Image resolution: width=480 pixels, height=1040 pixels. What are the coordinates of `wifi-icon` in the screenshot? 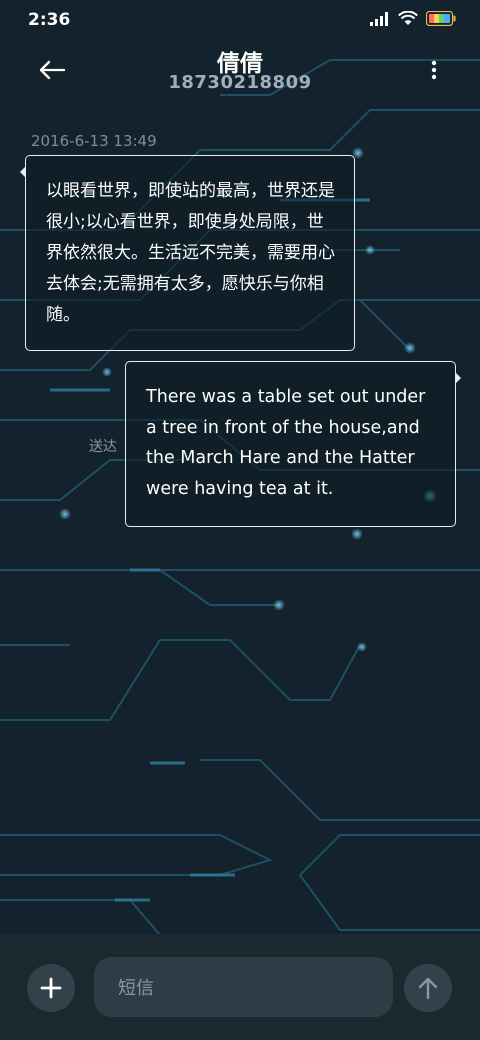 It's located at (408, 18).